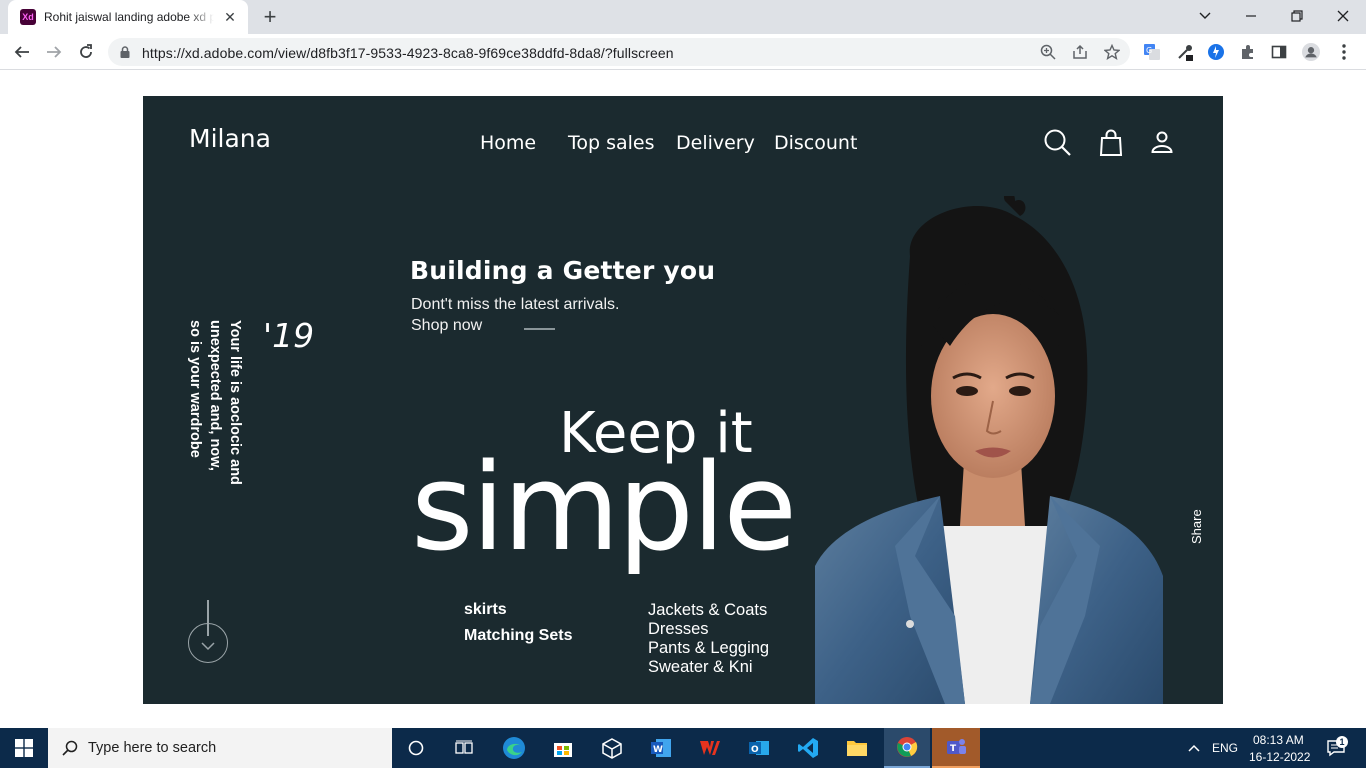 The width and height of the screenshot is (1366, 768). Describe the element at coordinates (1343, 16) in the screenshot. I see `close-window-icon` at that location.